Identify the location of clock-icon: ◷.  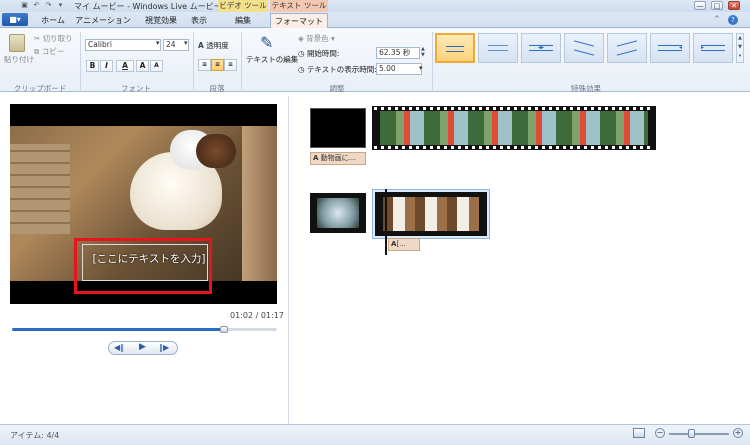
(301, 69).